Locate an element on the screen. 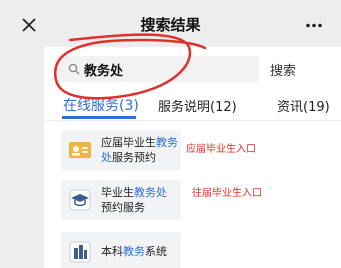 This screenshot has height=268, width=341. search-input: 教务处 is located at coordinates (103, 69).